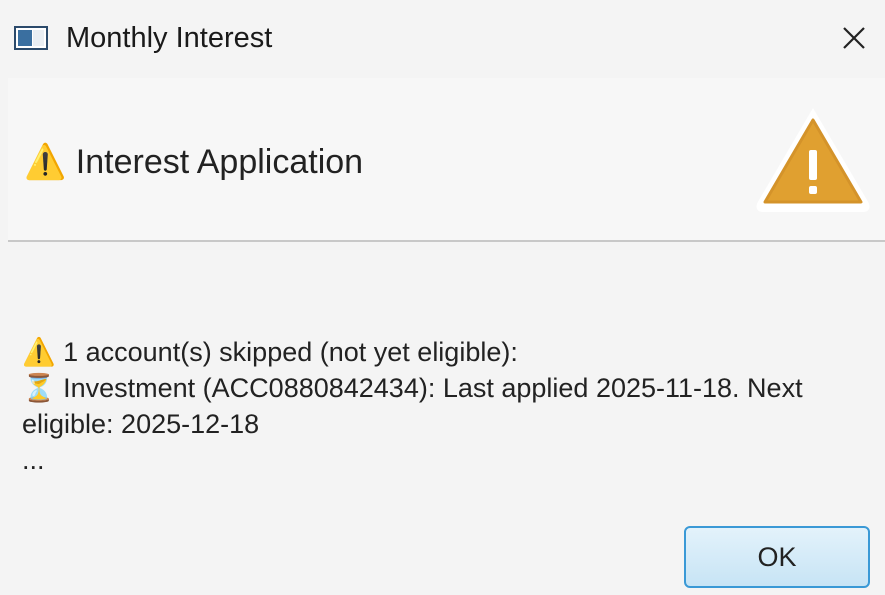  What do you see at coordinates (31, 38) in the screenshot?
I see `window-app-icon` at bounding box center [31, 38].